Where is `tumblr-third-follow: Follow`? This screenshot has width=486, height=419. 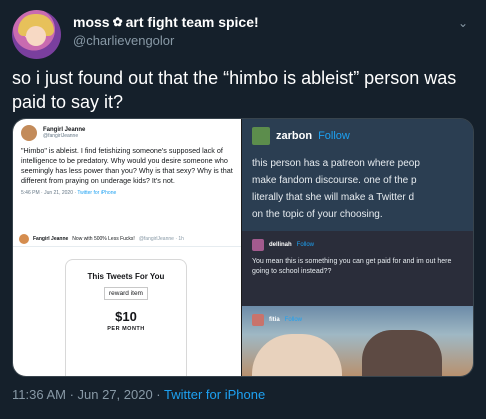
tumblr-third-follow: Follow is located at coordinates (293, 320).